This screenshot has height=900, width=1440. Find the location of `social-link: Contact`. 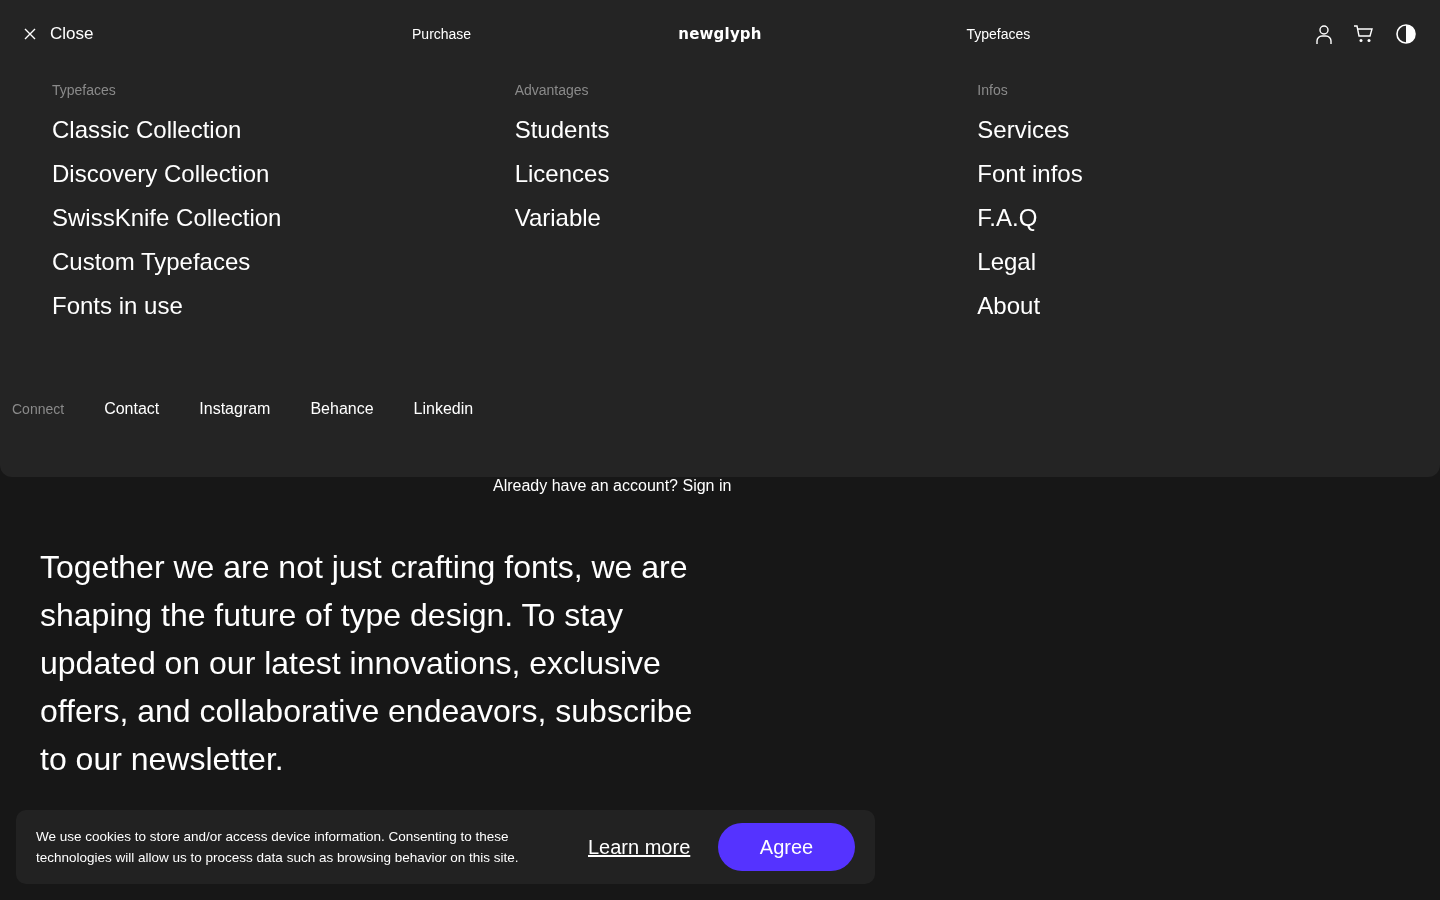

social-link: Contact is located at coordinates (132, 409).